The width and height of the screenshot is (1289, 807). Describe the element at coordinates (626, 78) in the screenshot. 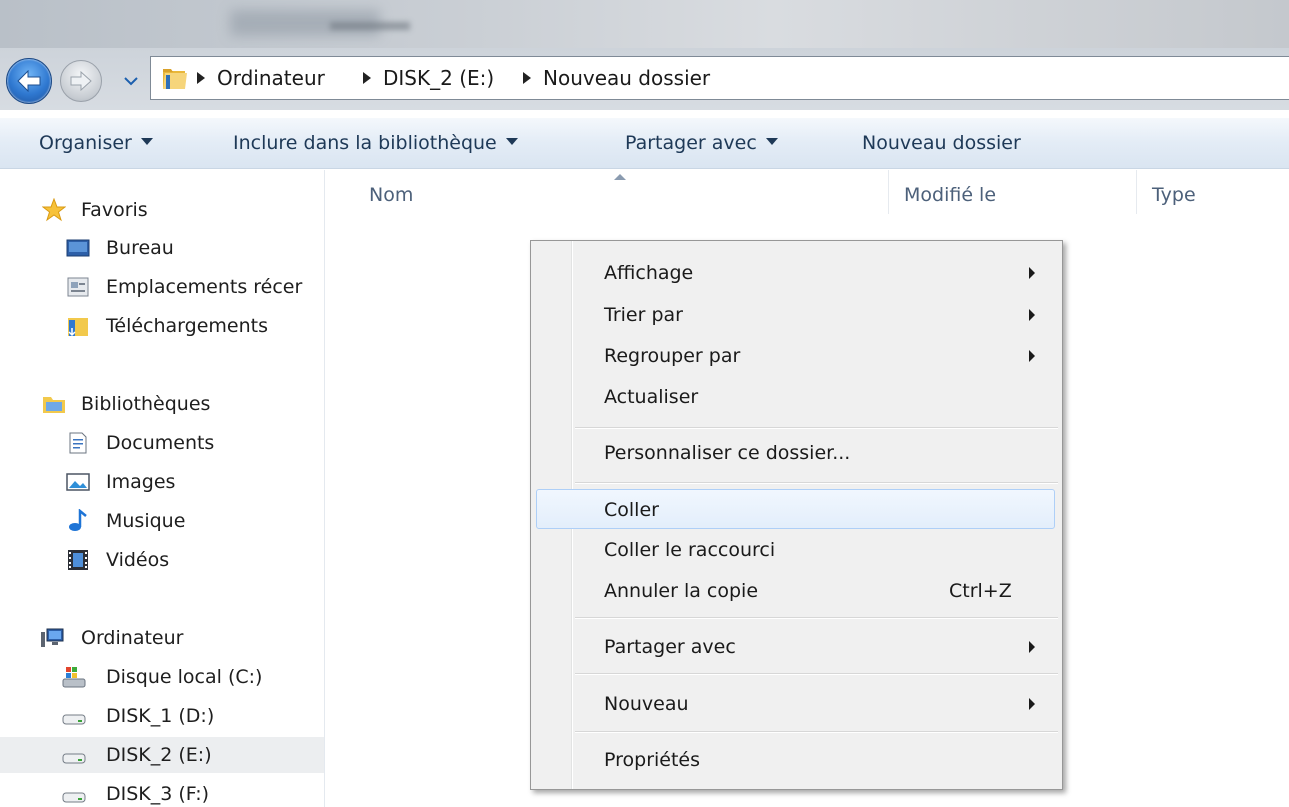

I see `breadcrumb-label: Nouveau dossier` at that location.